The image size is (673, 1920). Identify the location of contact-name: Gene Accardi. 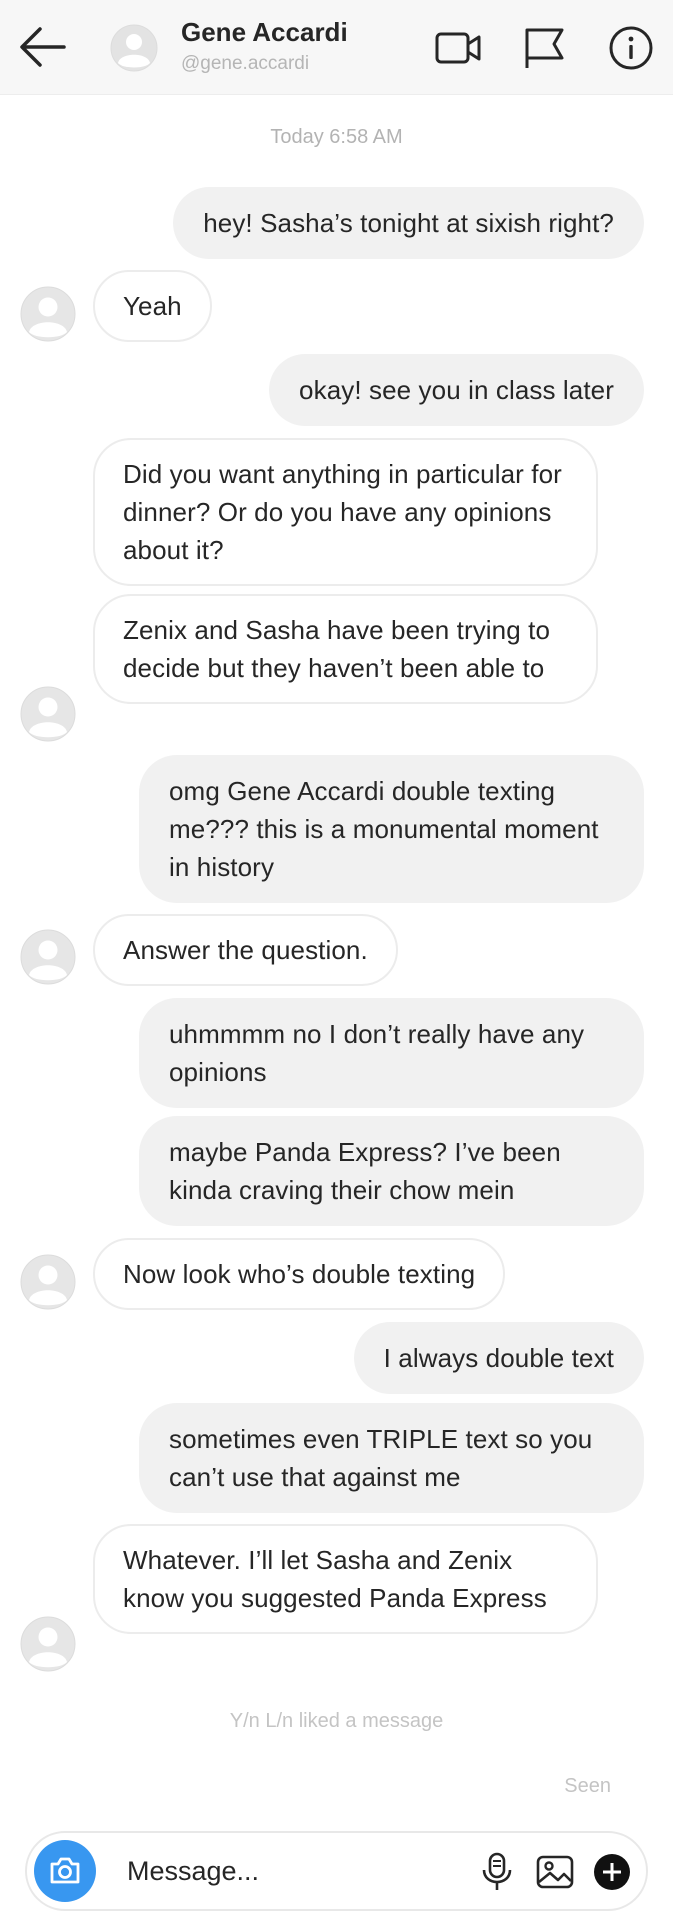
(264, 32).